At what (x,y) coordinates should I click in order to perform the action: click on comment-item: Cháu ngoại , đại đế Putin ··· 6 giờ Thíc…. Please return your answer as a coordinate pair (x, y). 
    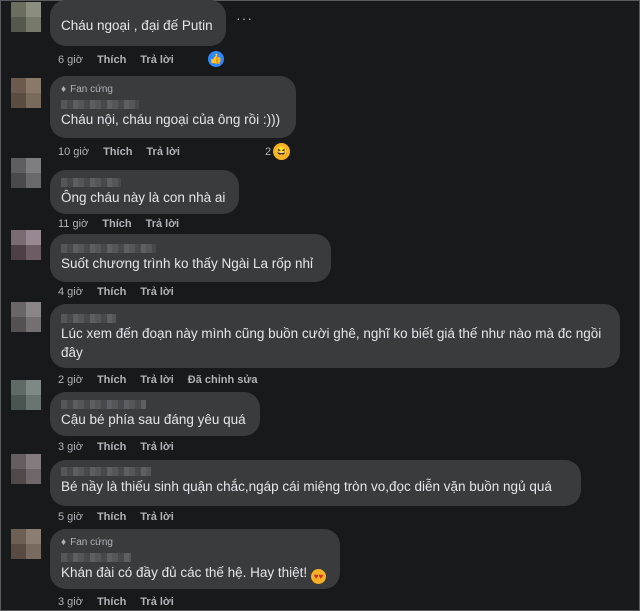
    Looking at the image, I should click on (320, 35).